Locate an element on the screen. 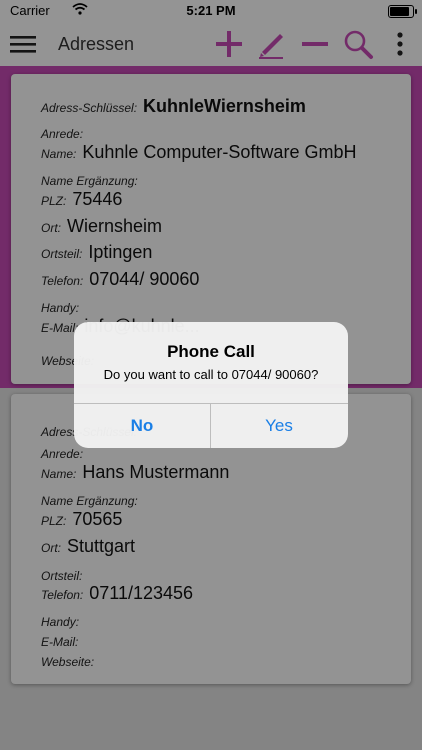 The height and width of the screenshot is (750, 422). alert-title: Phone Call is located at coordinates (211, 351).